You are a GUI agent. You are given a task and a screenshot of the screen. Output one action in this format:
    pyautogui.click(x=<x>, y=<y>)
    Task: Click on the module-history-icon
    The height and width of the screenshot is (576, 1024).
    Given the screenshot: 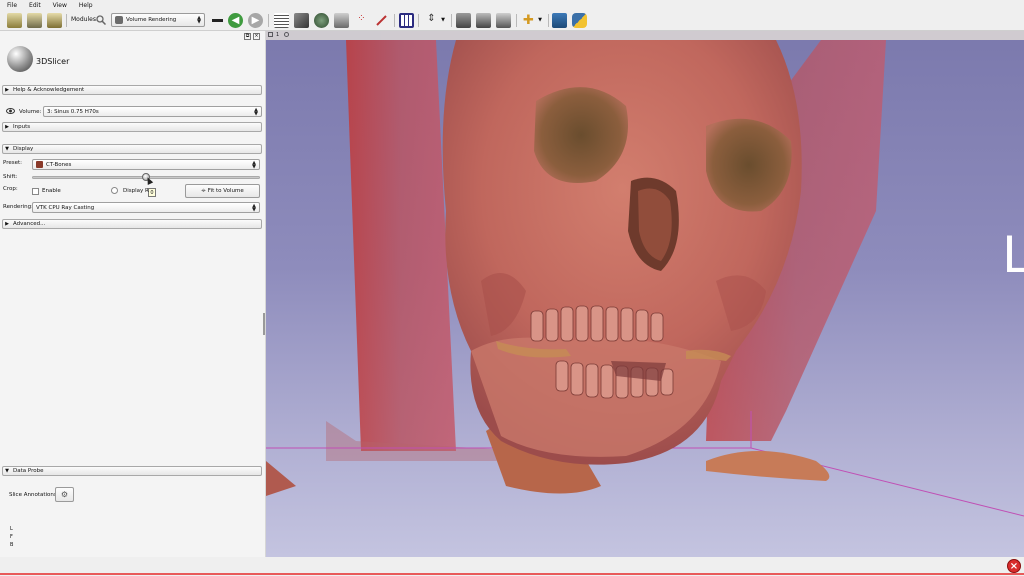 What is the action you would take?
    pyautogui.click(x=217, y=20)
    